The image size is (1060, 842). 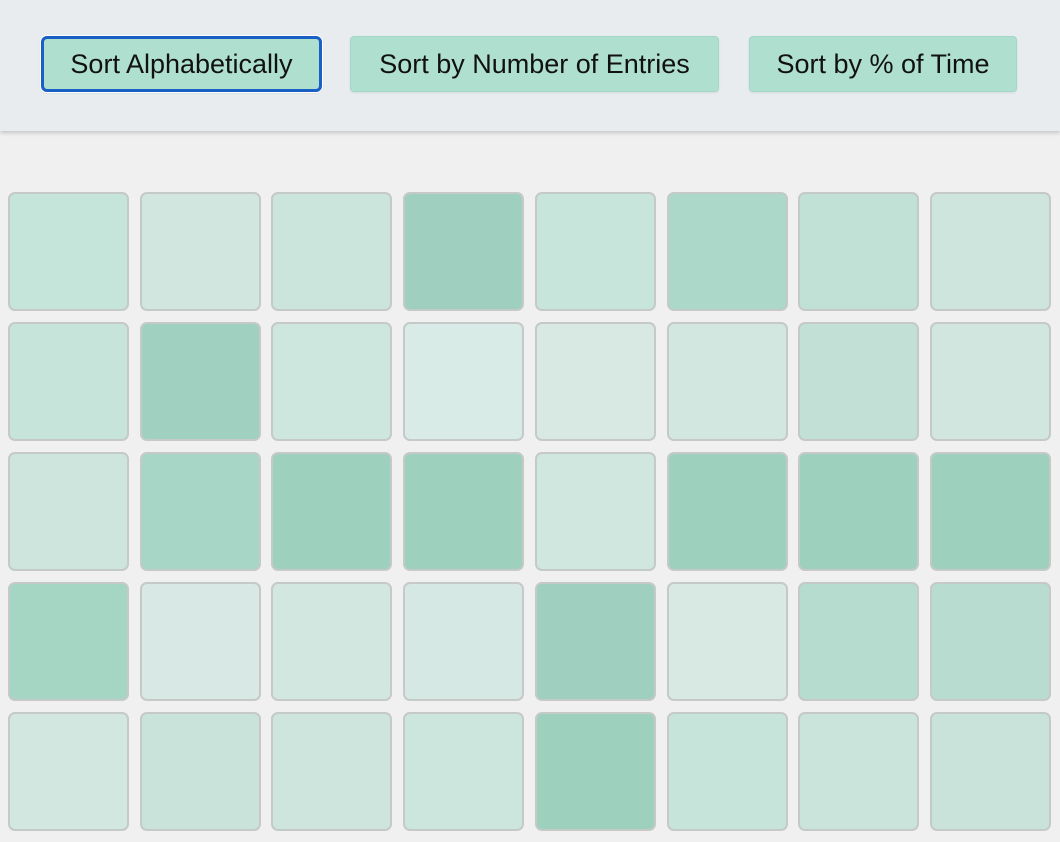 What do you see at coordinates (181, 64) in the screenshot?
I see `sort-alphabetically-button: Sort Alphabetically` at bounding box center [181, 64].